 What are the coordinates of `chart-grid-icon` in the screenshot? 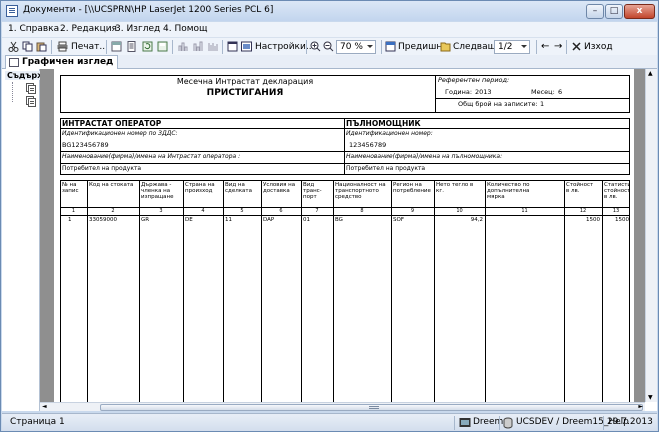 It's located at (213, 46).